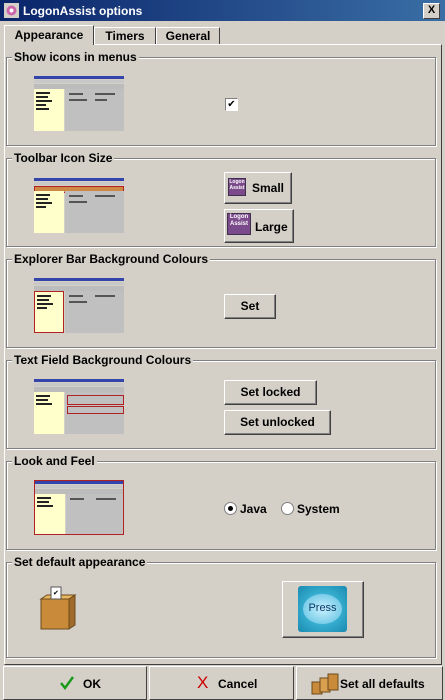 This screenshot has width=445, height=700. Describe the element at coordinates (79, 205) in the screenshot. I see `toolbar-size-preview` at that location.